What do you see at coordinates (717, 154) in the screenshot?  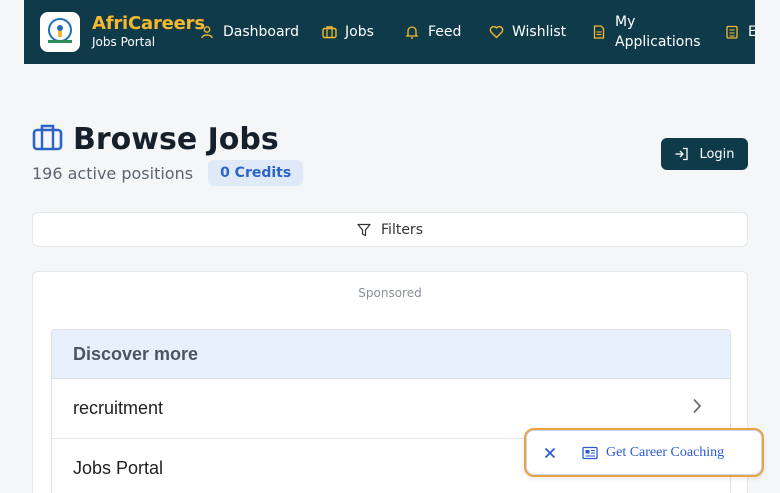 I see `login-label: Login` at bounding box center [717, 154].